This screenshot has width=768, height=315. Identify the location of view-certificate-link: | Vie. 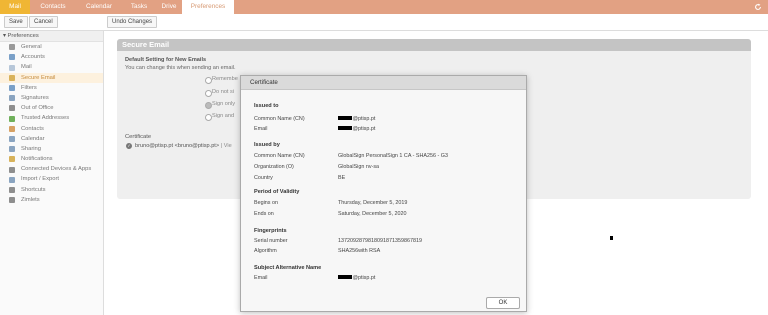
(226, 146).